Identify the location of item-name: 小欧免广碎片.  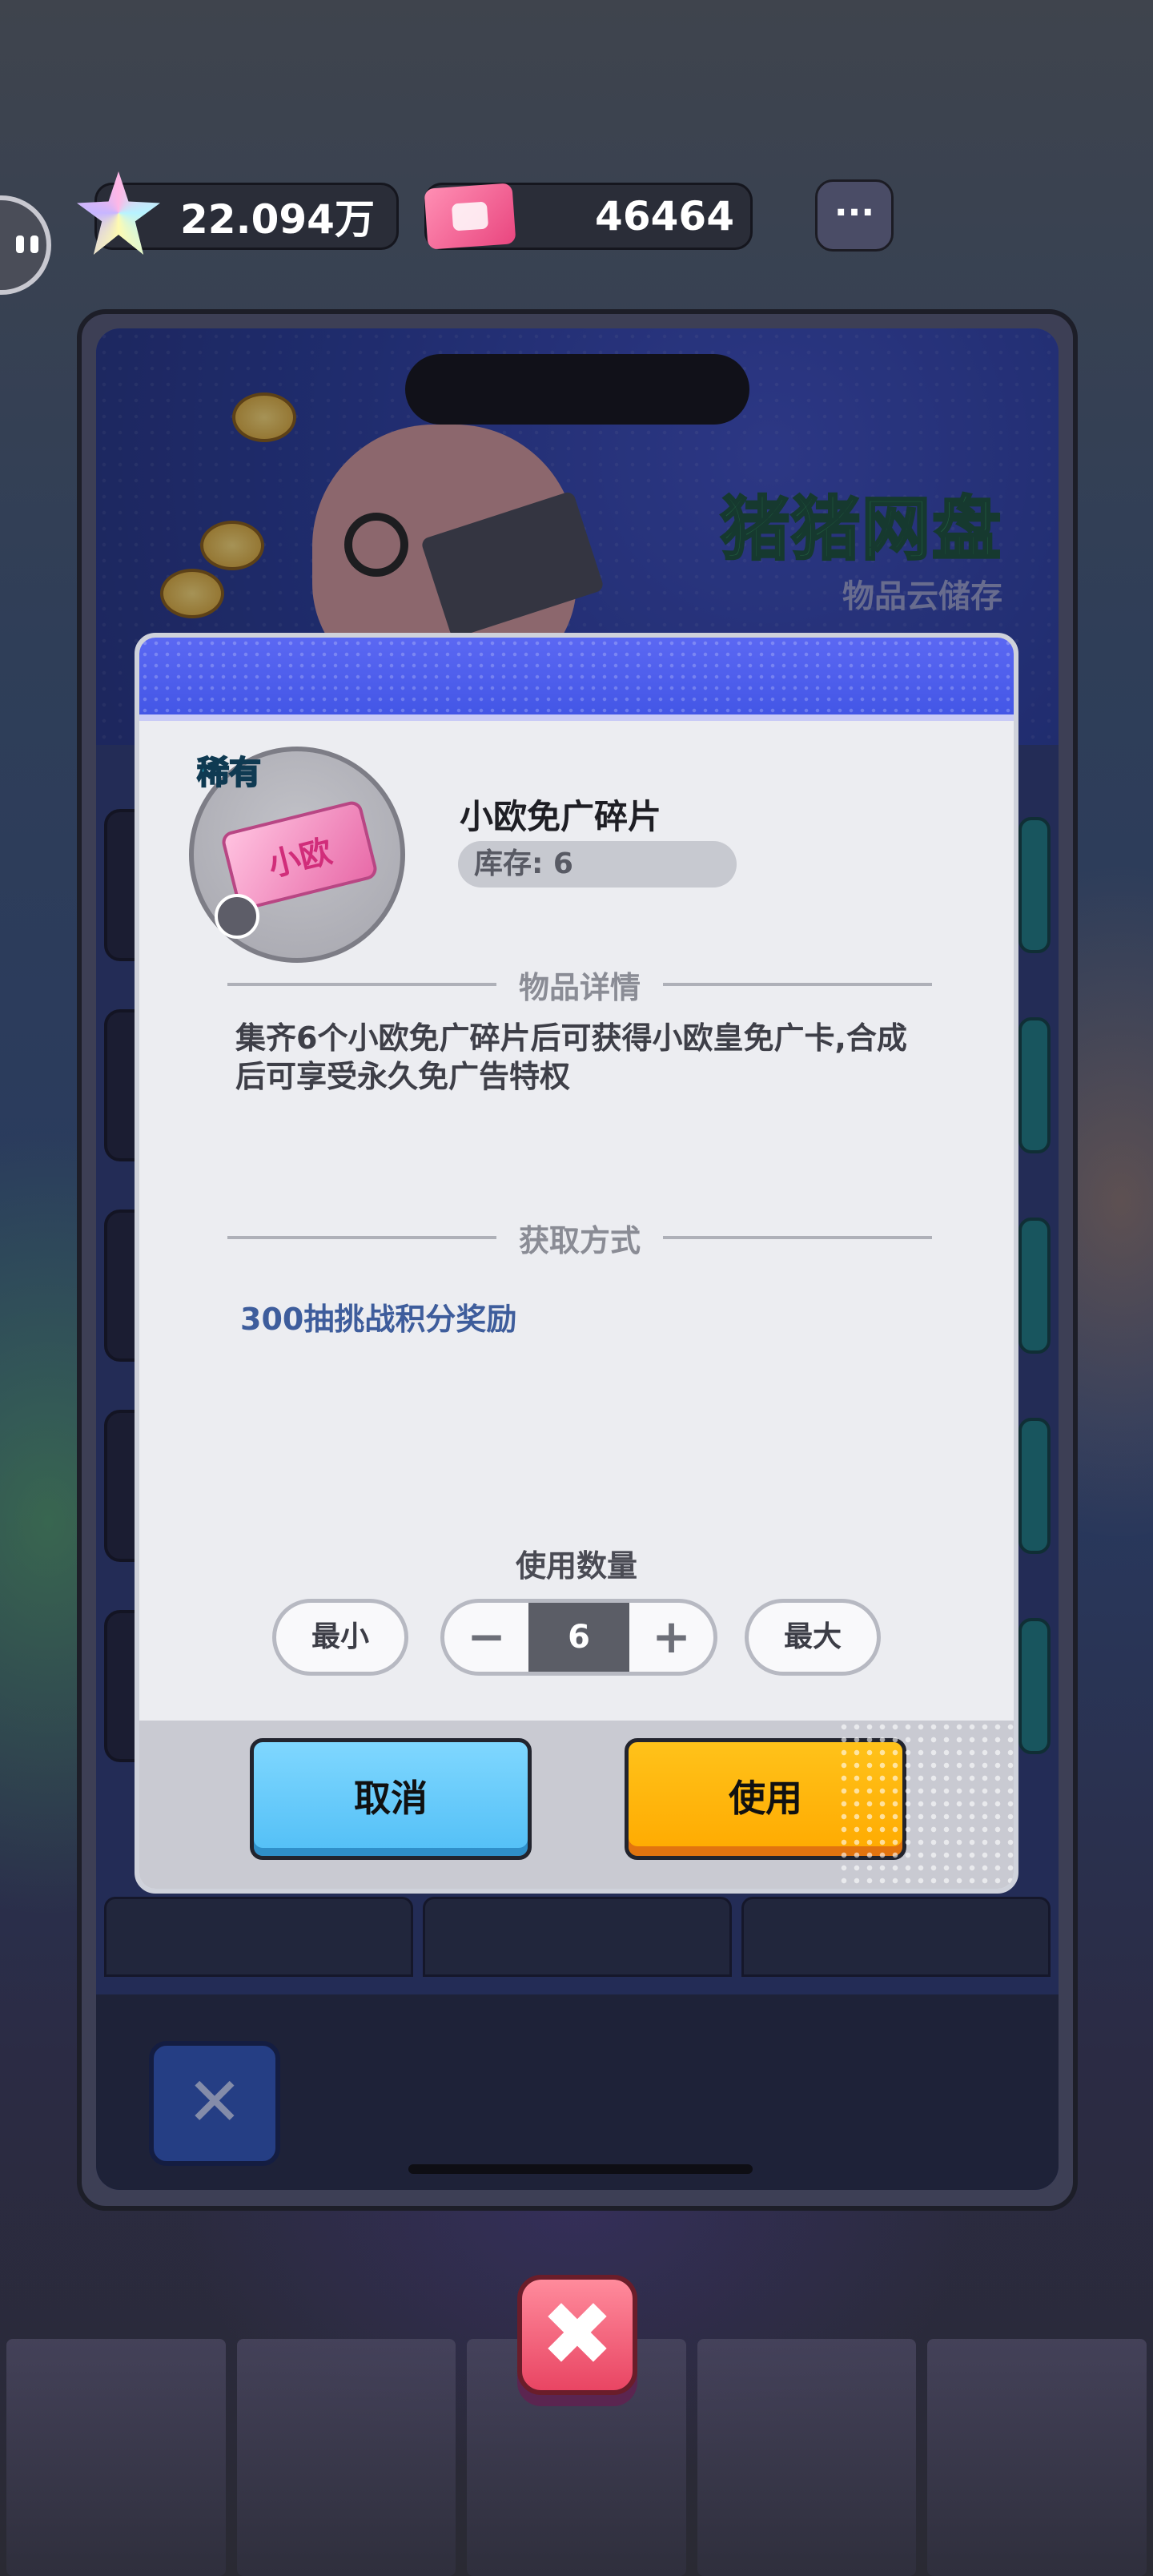
(561, 816).